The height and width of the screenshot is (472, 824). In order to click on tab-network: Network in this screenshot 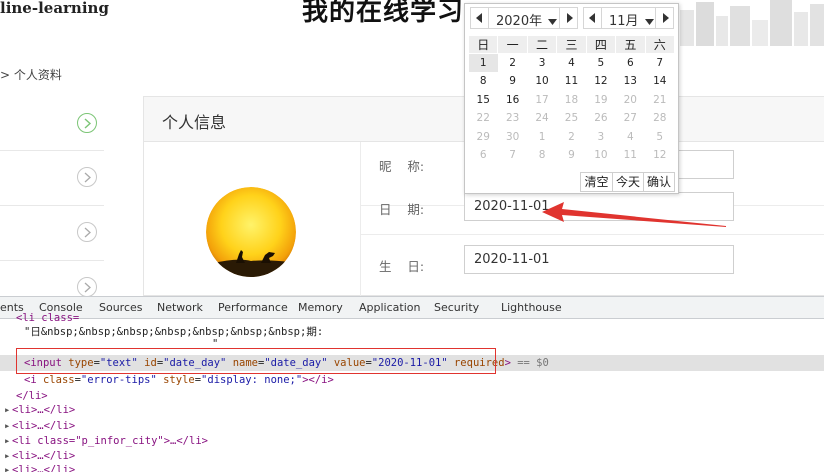, I will do `click(180, 307)`.